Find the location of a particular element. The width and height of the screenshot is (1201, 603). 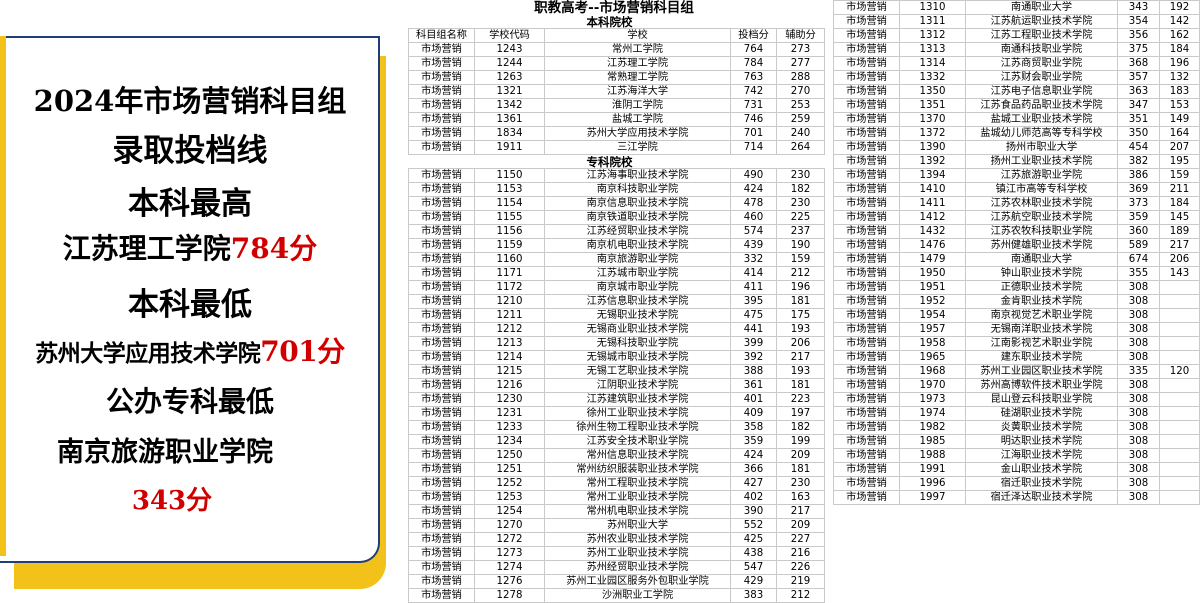

table-cell: 149 is located at coordinates (1179, 119).